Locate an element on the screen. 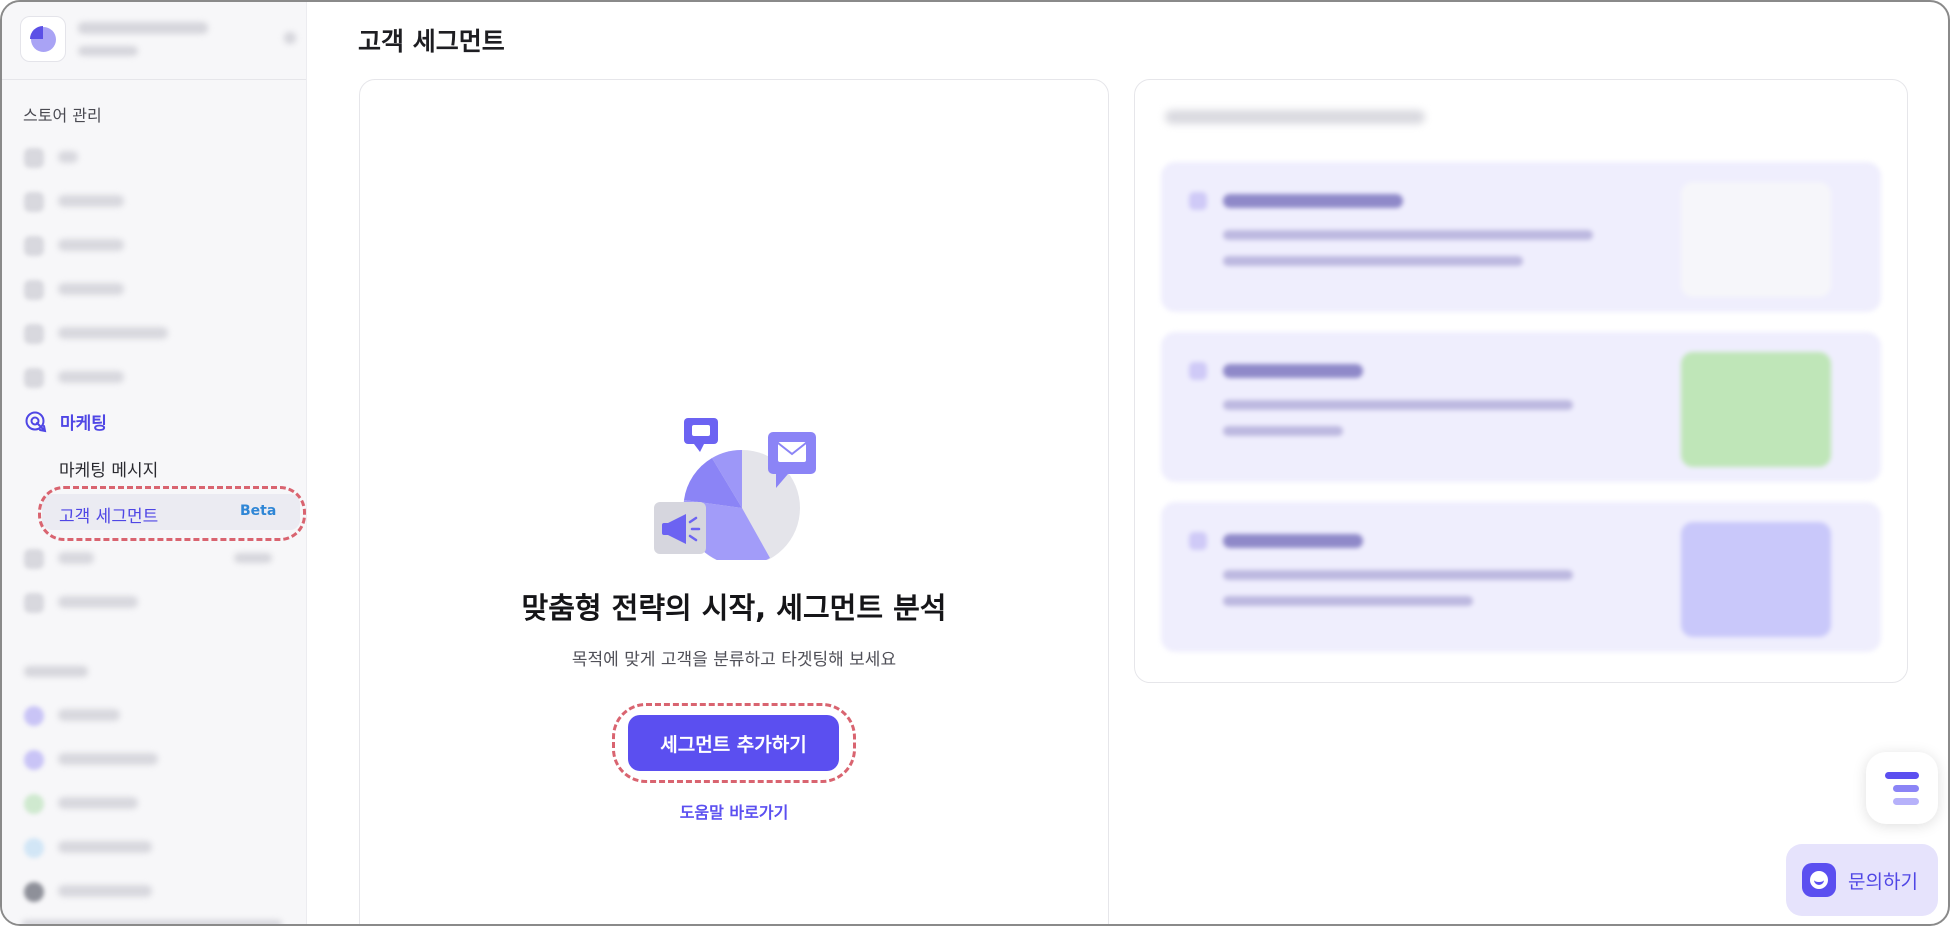 The width and height of the screenshot is (1950, 926). footer-blurred is located at coordinates (152, 922).